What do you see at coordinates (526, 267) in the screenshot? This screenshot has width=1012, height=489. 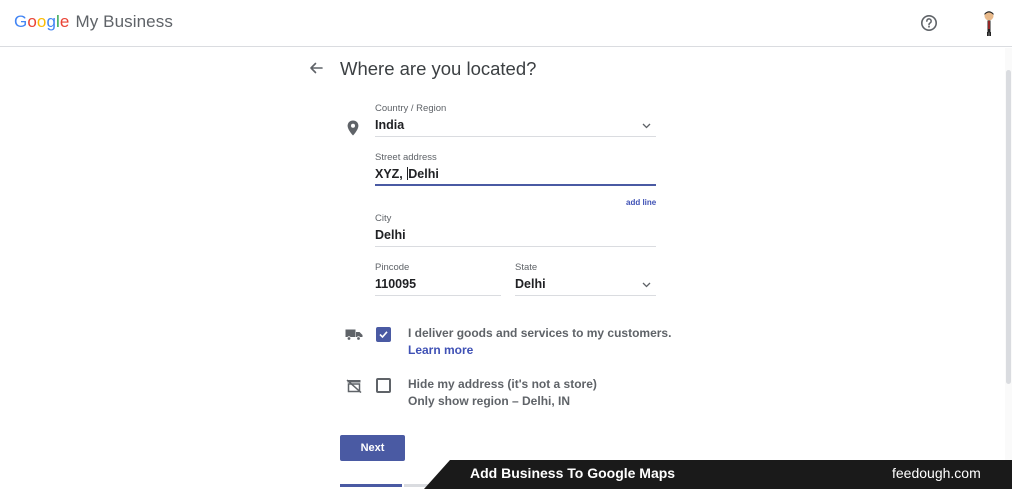 I see `state-label: State` at bounding box center [526, 267].